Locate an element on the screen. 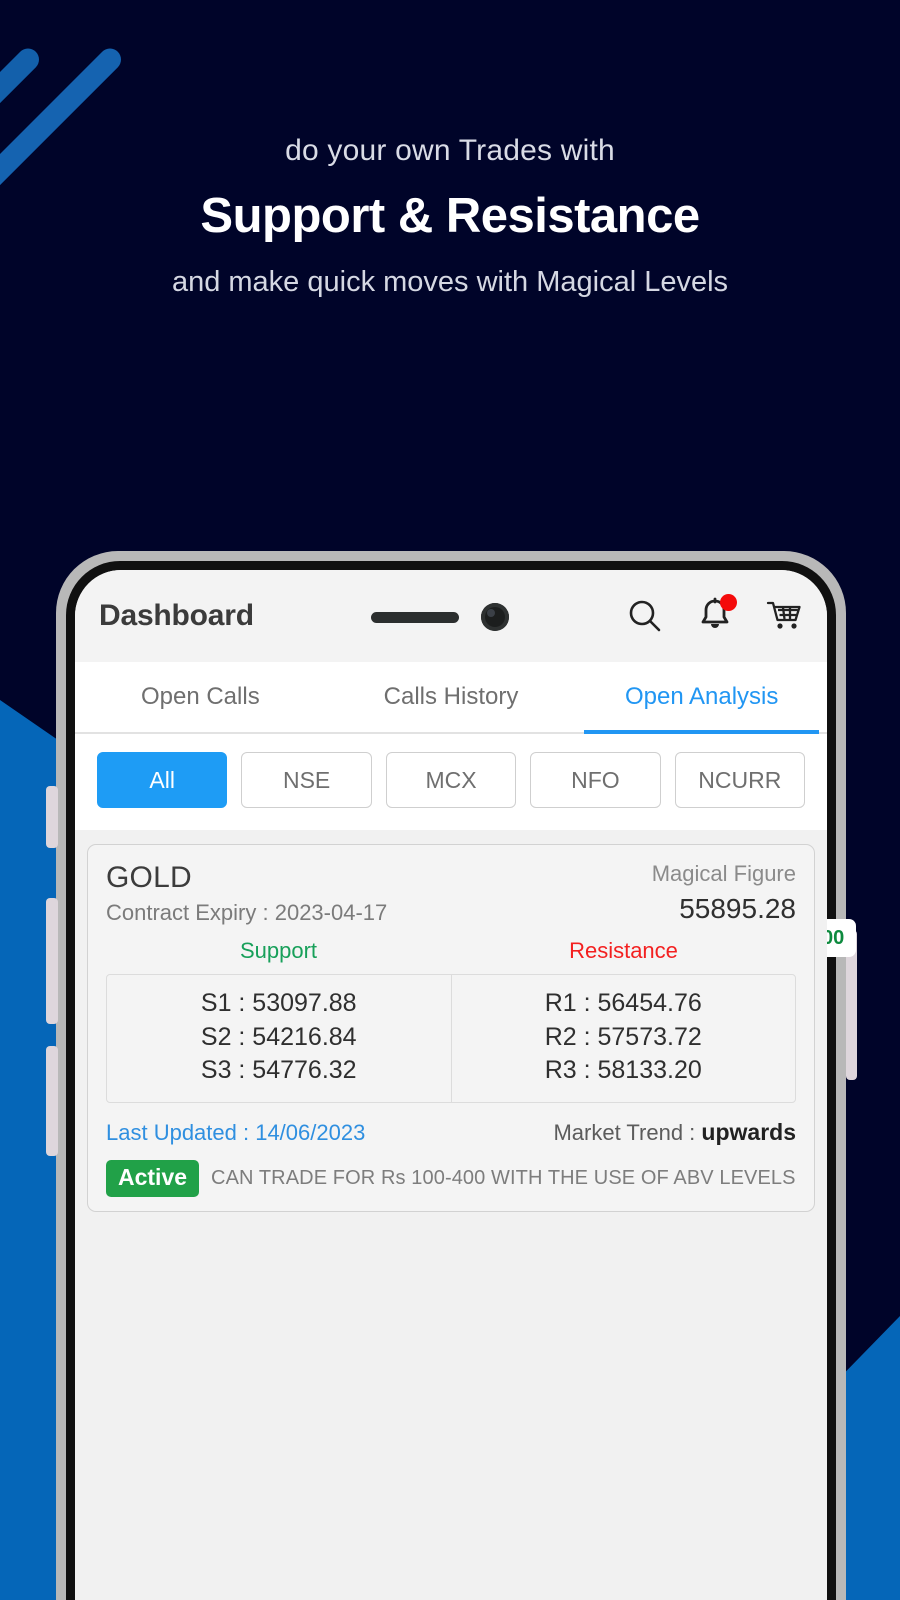  phone-side-button-mute is located at coordinates (52, 817).